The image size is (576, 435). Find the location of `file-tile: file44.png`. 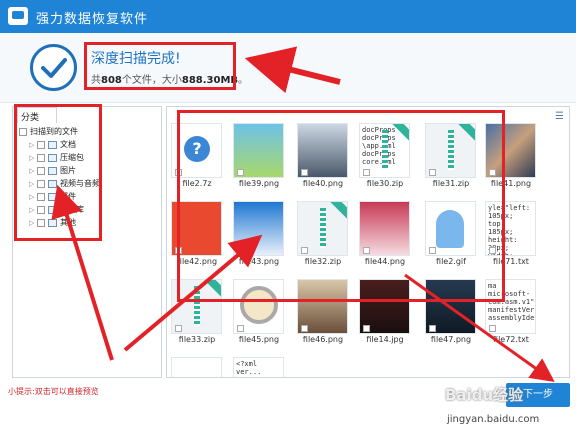

file-tile: file44.png is located at coordinates (386, 235).